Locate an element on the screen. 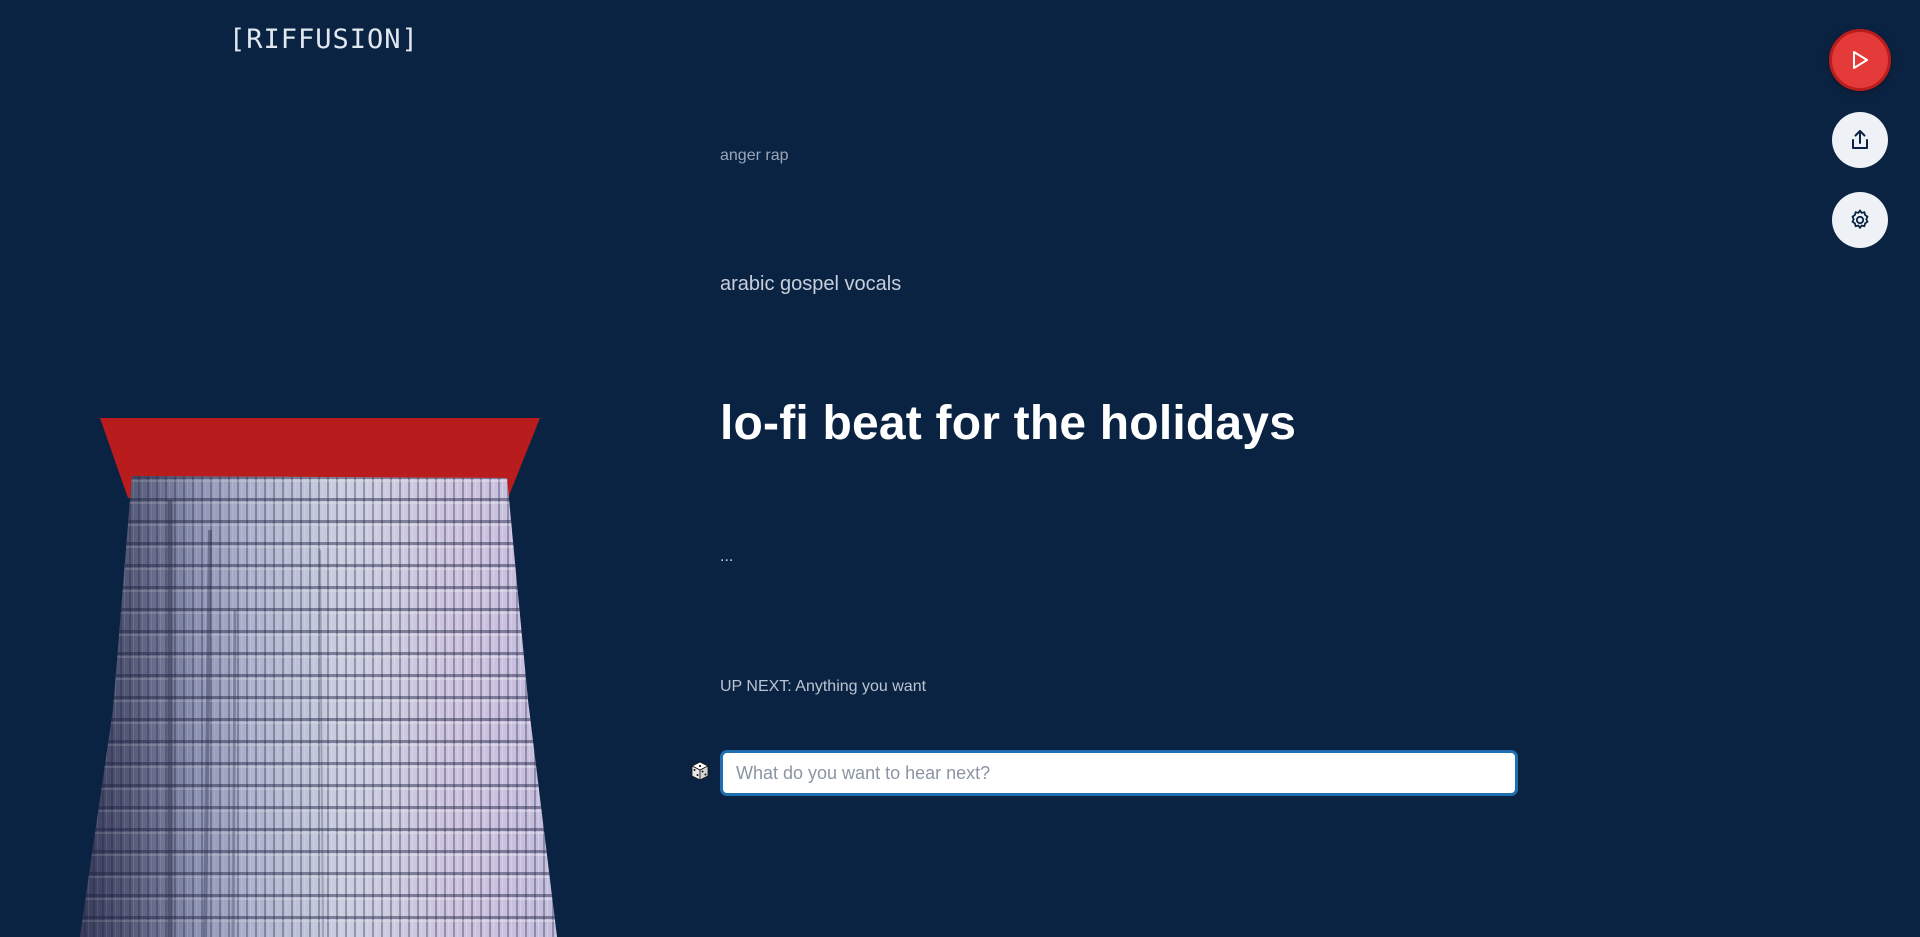 The image size is (1920, 937). dice-icon is located at coordinates (700, 771).